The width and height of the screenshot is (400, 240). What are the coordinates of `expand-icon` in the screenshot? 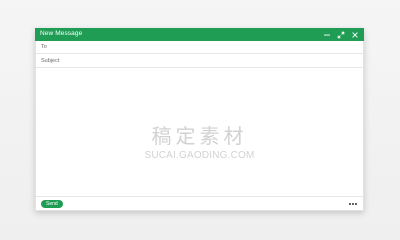 It's located at (341, 35).